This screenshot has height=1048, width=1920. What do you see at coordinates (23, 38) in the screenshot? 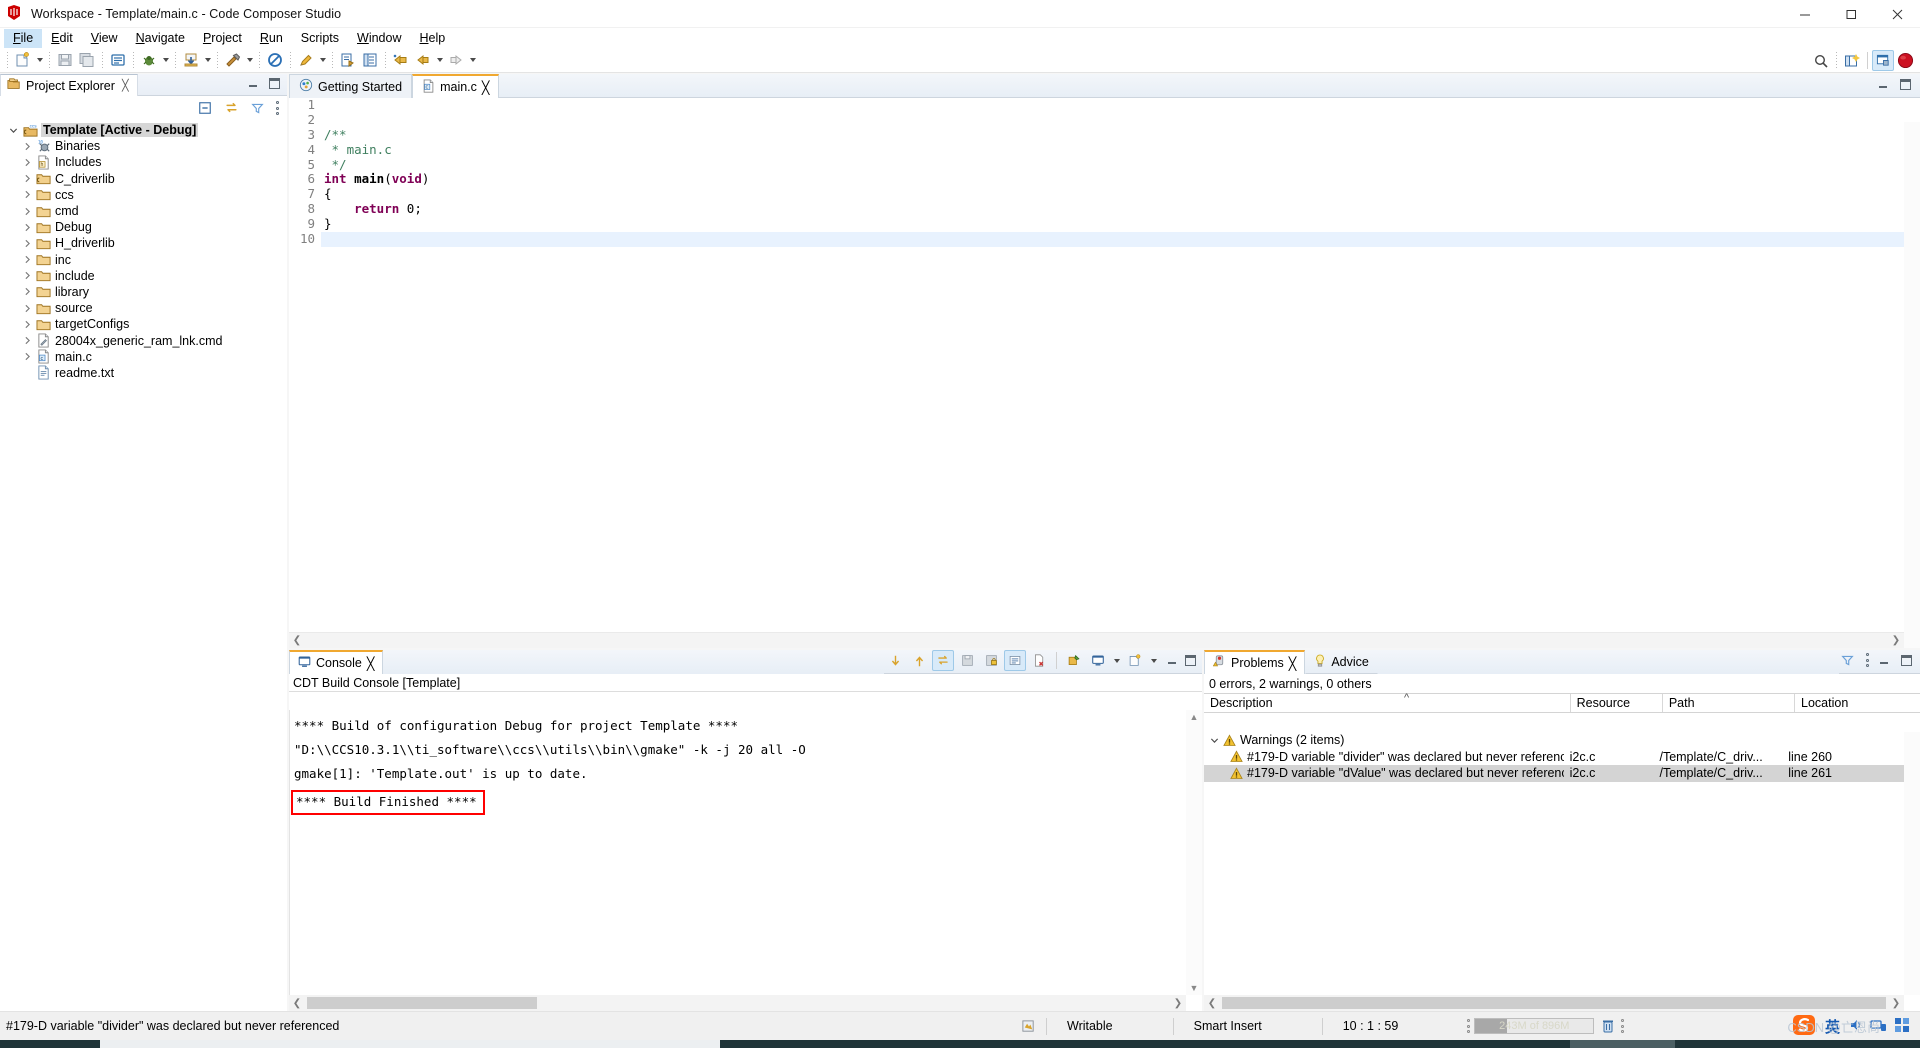
I see `menu-file: File` at bounding box center [23, 38].